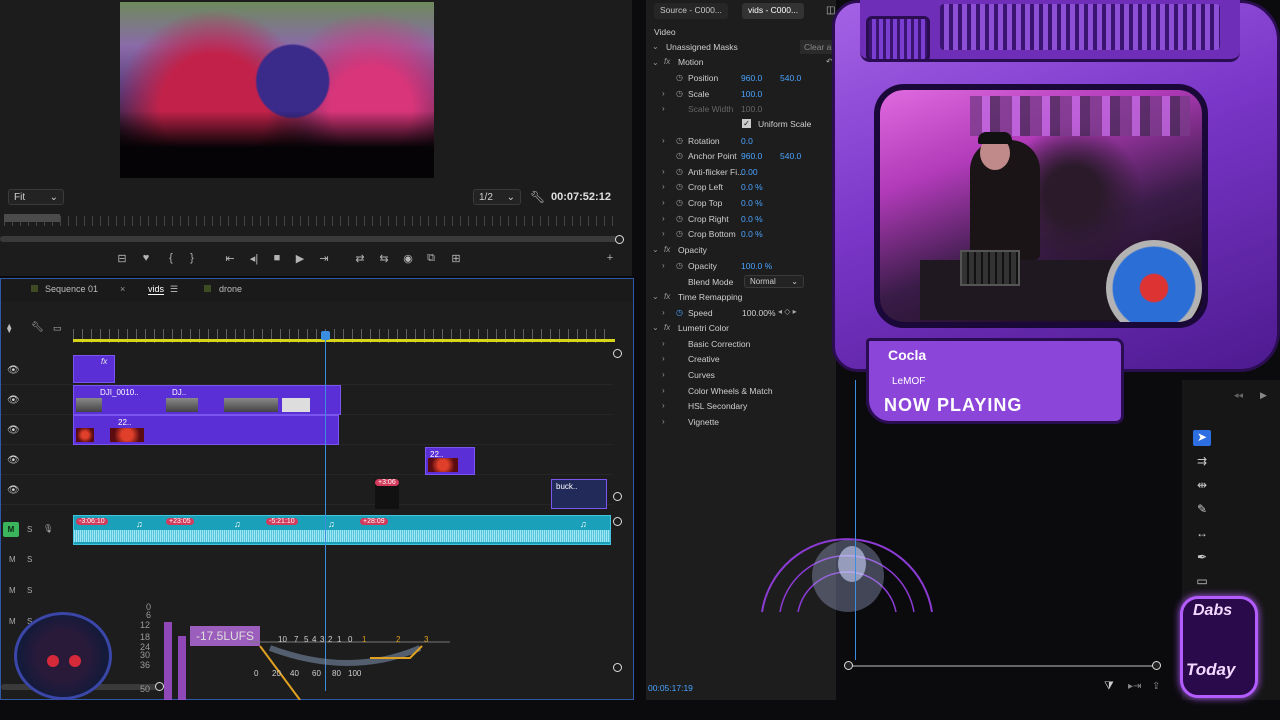 The image size is (1280, 720). What do you see at coordinates (384, 258) in the screenshot?
I see `overwrite-icon: ⇆` at bounding box center [384, 258].